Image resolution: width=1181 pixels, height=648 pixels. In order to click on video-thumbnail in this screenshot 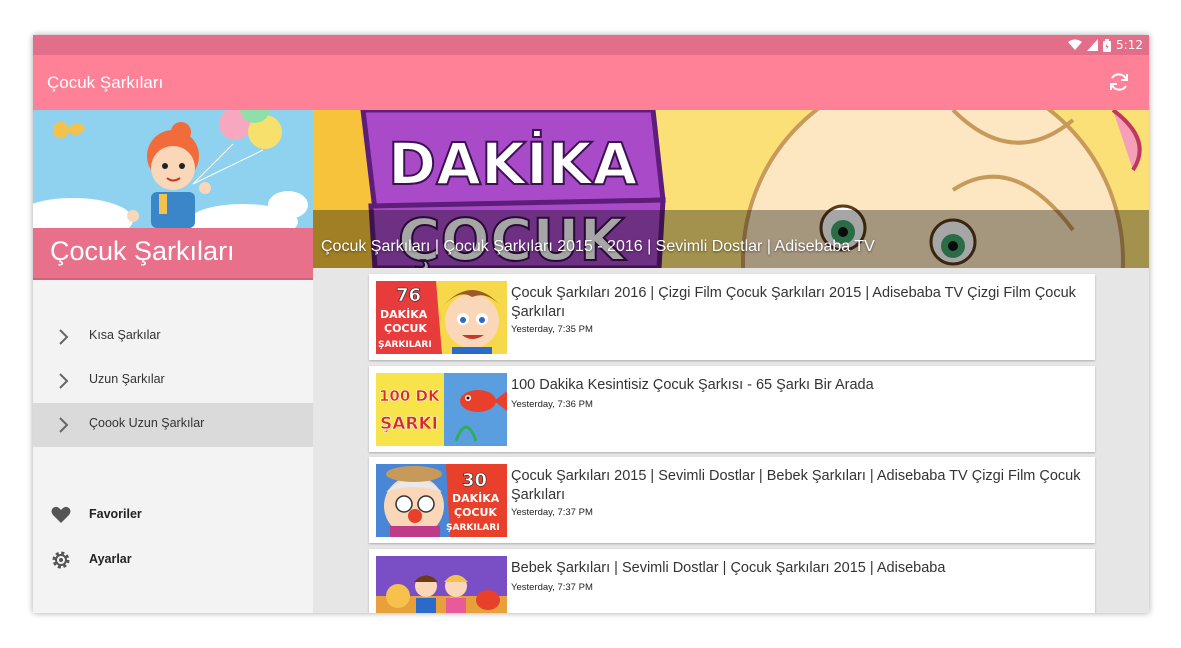, I will do `click(441, 584)`.